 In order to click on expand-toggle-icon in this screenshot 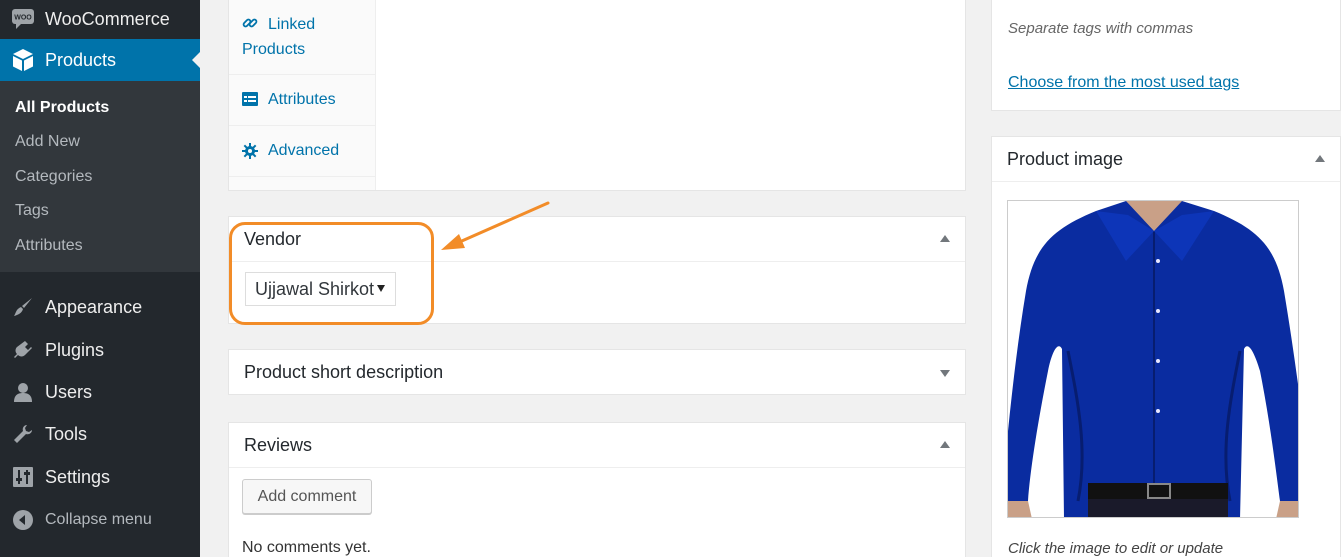, I will do `click(945, 373)`.